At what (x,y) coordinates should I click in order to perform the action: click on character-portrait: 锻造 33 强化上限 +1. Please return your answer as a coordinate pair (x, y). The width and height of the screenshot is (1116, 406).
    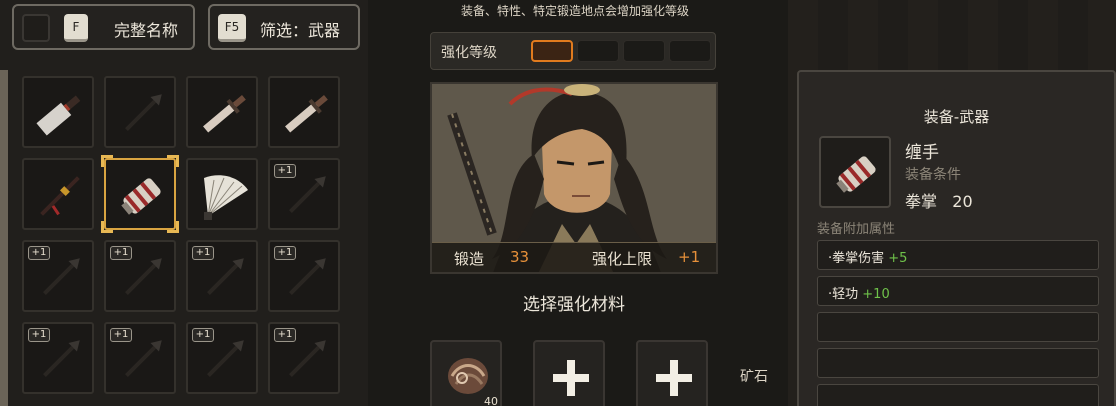
    Looking at the image, I should click on (574, 178).